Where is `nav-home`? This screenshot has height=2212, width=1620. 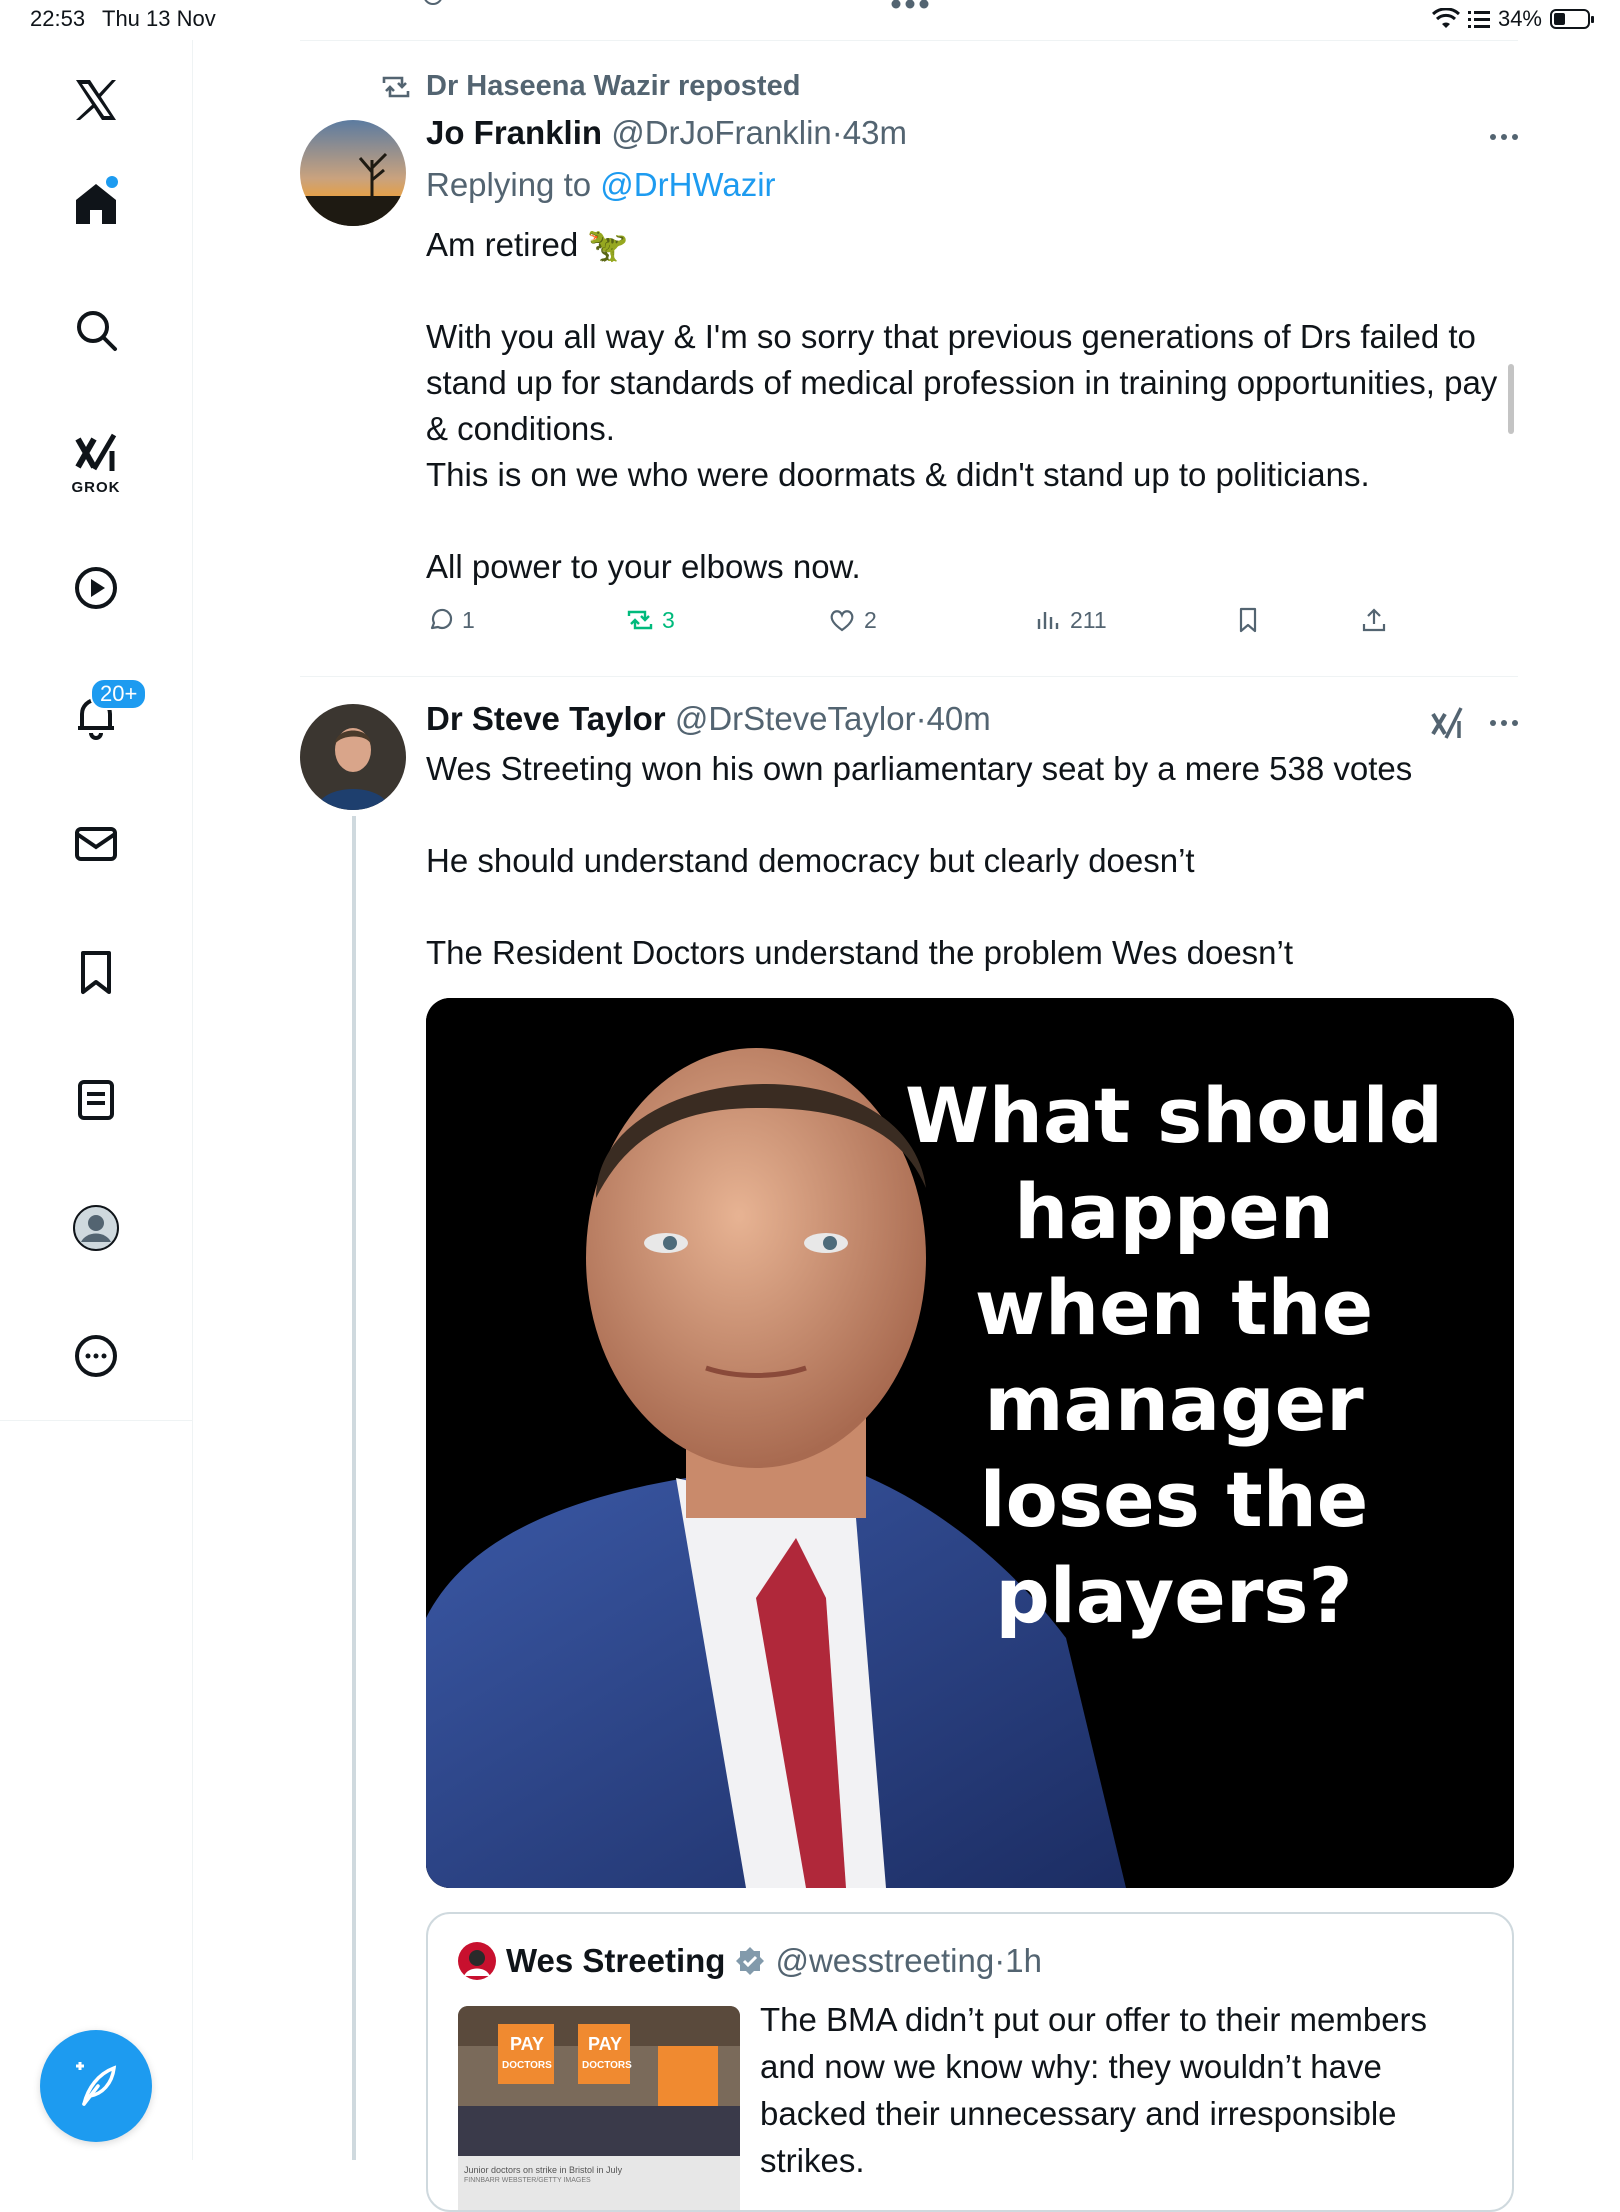
nav-home is located at coordinates (96, 204).